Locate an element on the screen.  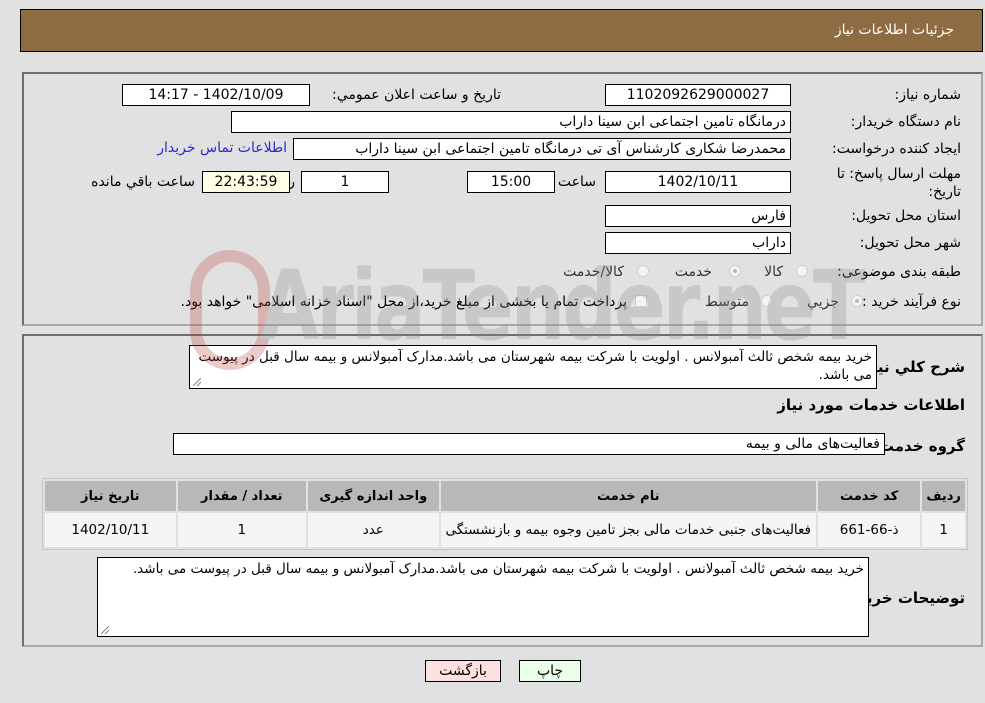
province-field: فارس is located at coordinates (698, 216).